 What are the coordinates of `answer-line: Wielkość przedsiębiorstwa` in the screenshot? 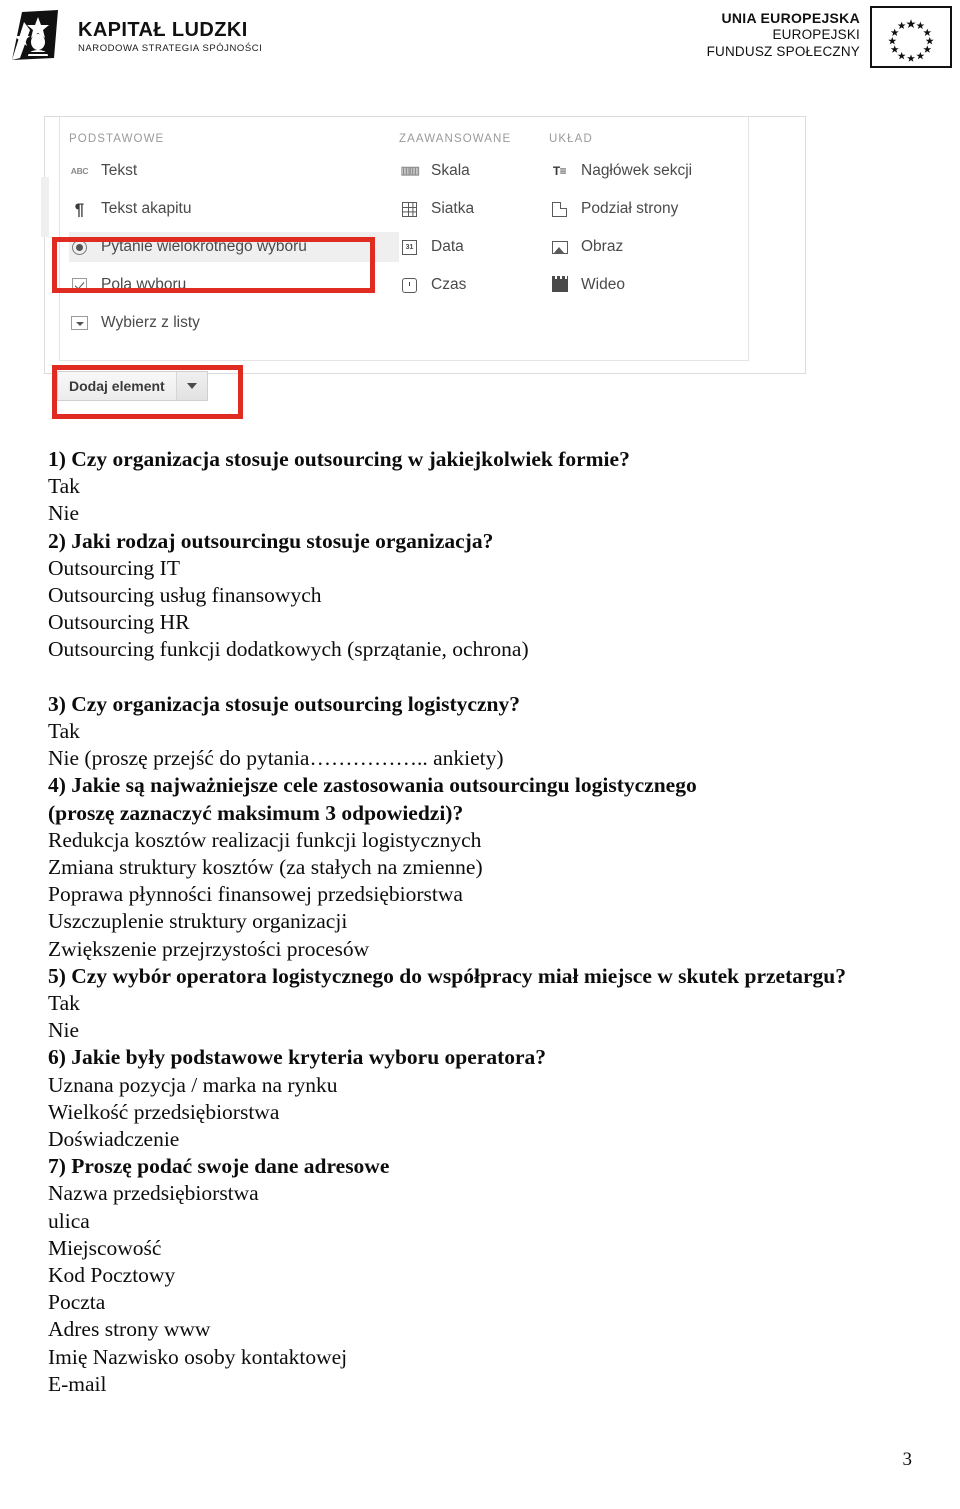 It's located at (164, 1111).